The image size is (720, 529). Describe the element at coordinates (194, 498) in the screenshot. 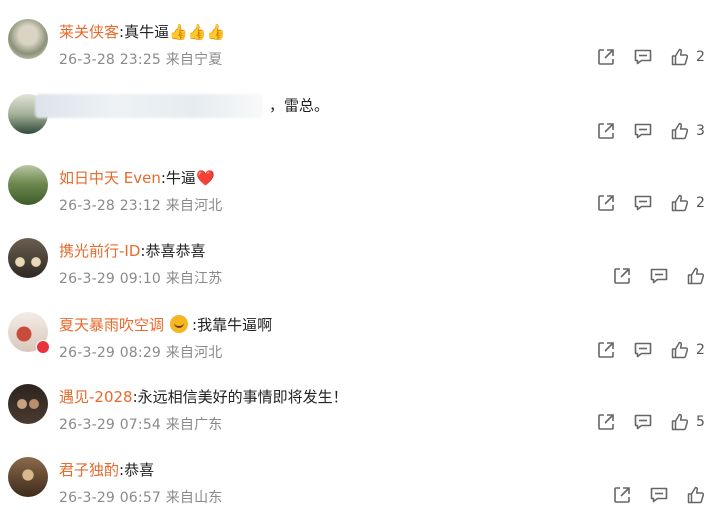

I see `location: 来自山东` at that location.